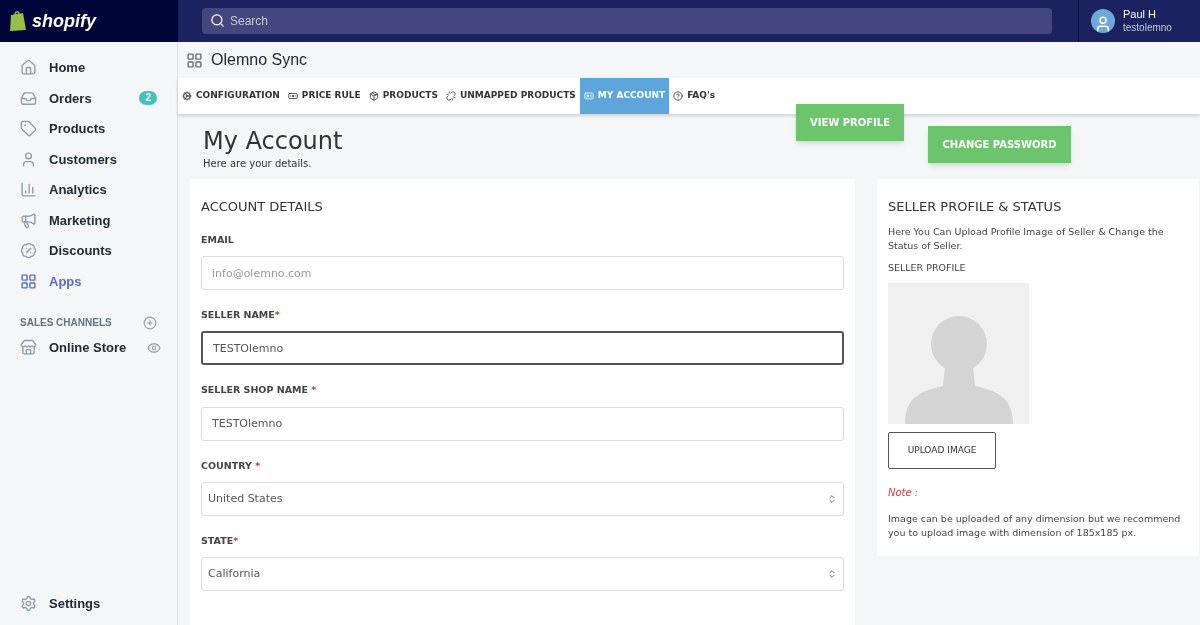  Describe the element at coordinates (510, 96) in the screenshot. I see `tab: UNMAPPED PRODUCTS` at that location.